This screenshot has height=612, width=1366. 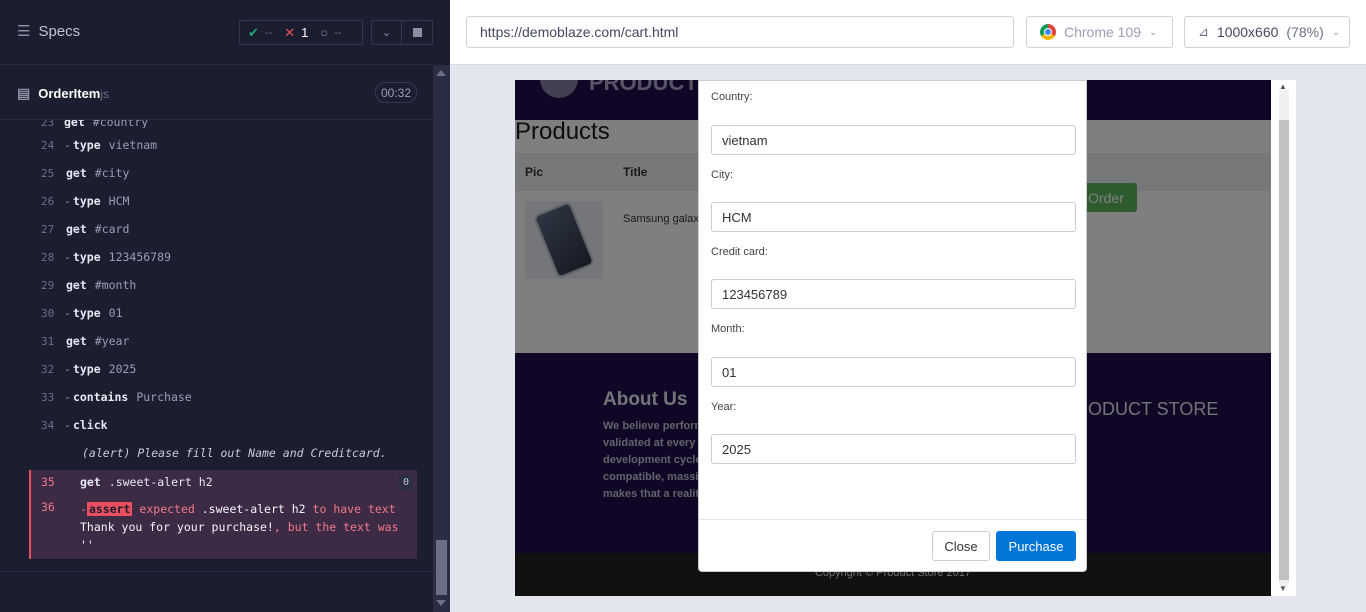 I want to click on viewport-selector: ⊿ 1000x660 (78%) ⌄, so click(x=1267, y=32).